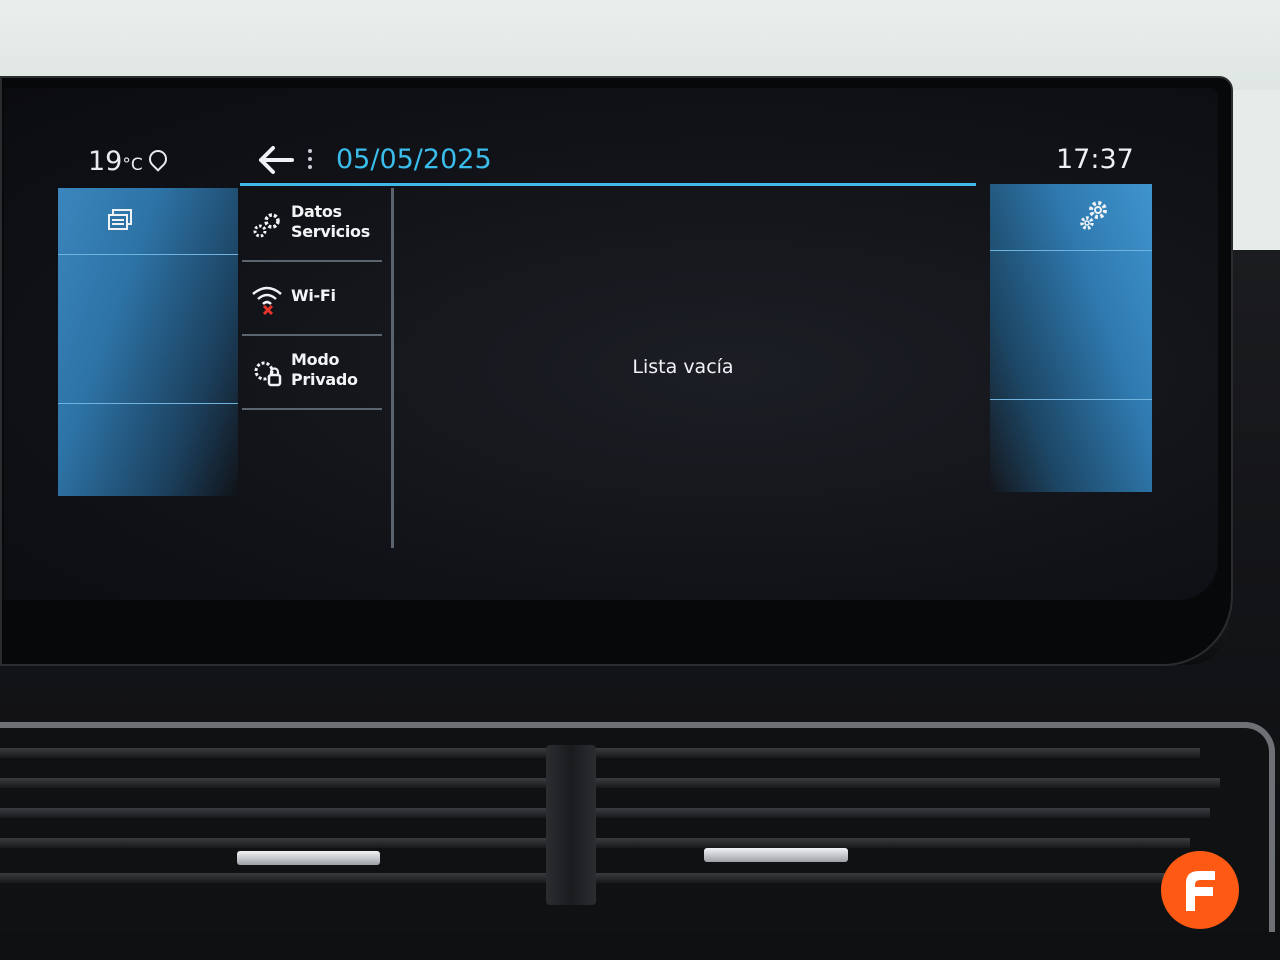 The image size is (1280, 960). I want to click on page-title-date: 05/05/2025, so click(414, 159).